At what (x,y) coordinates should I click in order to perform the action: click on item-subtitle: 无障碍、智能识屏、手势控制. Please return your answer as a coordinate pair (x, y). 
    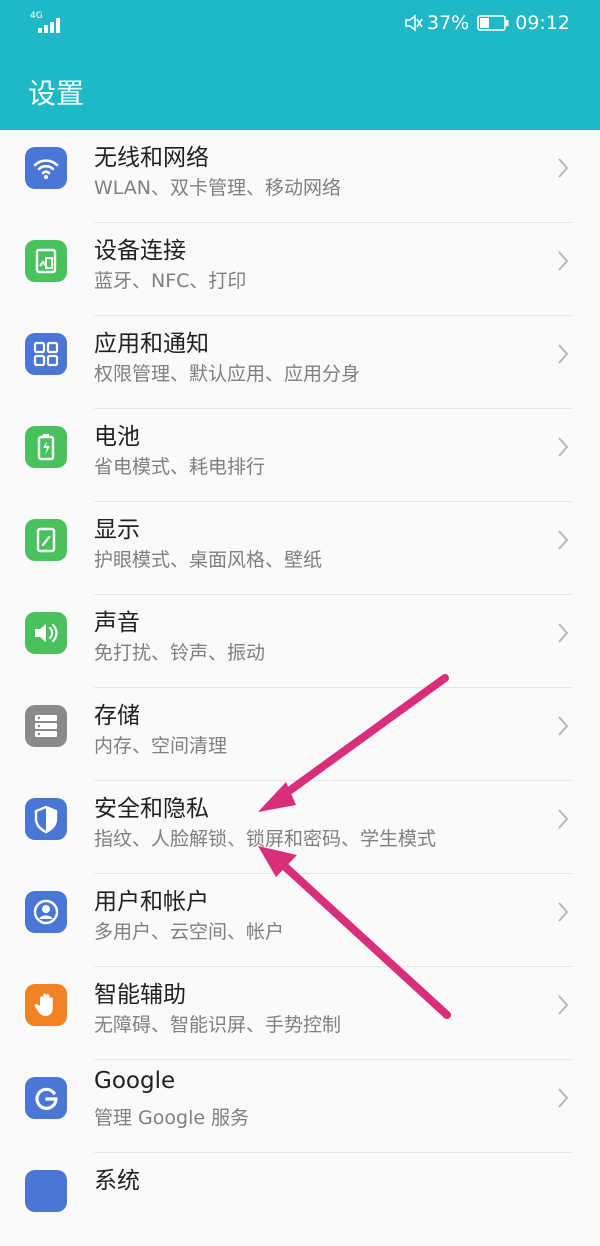
    Looking at the image, I should click on (218, 1025).